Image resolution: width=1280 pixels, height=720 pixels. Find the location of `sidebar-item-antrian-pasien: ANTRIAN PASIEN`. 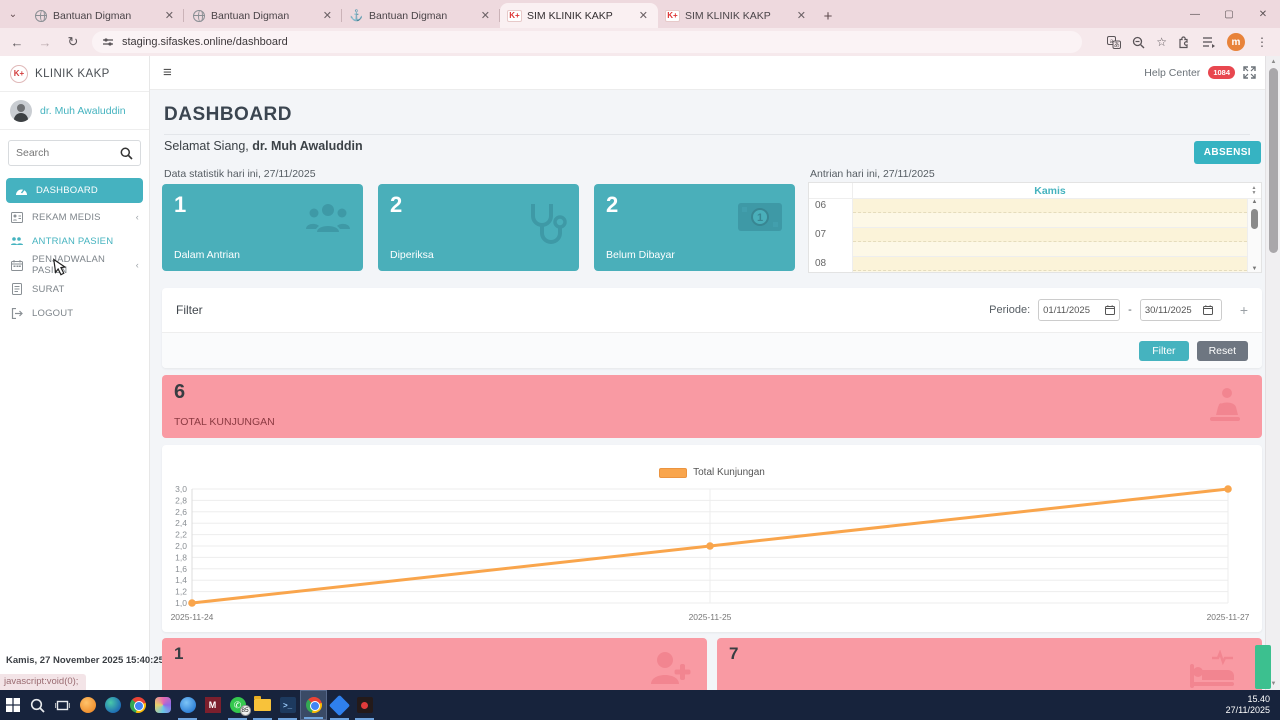

sidebar-item-antrian-pasien: ANTRIAN PASIEN is located at coordinates (74, 241).